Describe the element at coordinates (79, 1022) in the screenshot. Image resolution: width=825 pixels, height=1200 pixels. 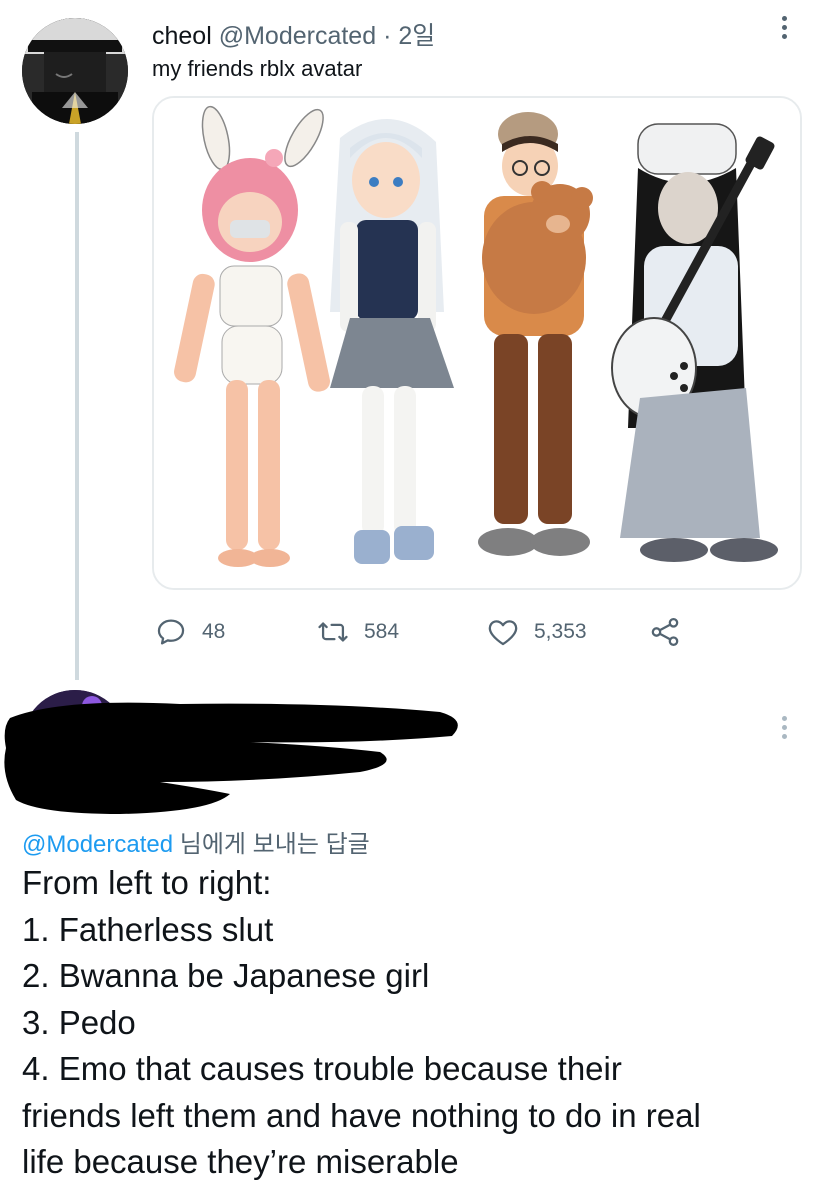
I see `reply-line: 3. Pedo` at that location.